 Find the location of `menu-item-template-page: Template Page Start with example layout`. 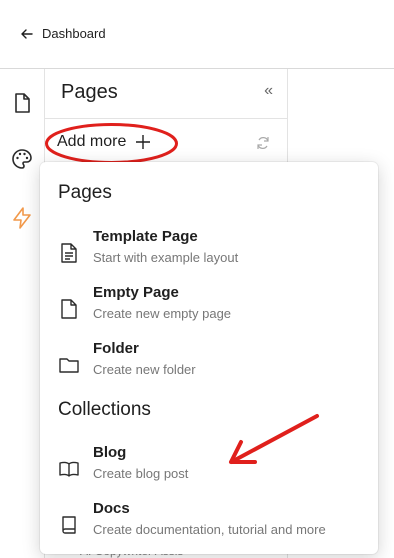

menu-item-template-page: Template Page Start with example layout is located at coordinates (209, 252).